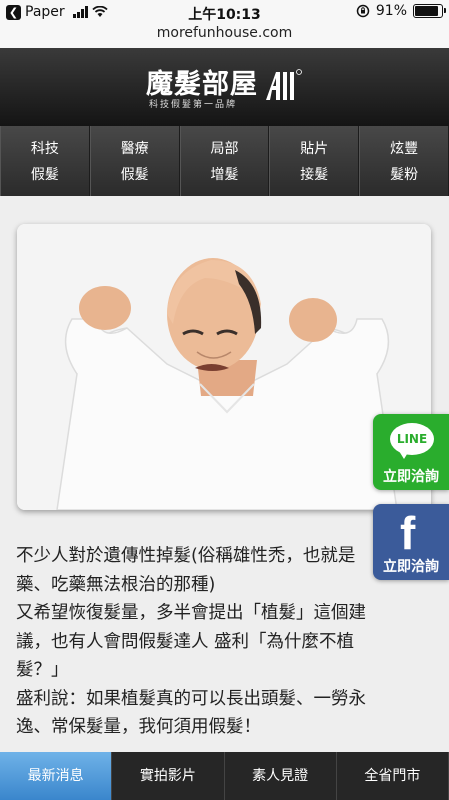 This screenshot has height=800, width=449. I want to click on battery-percent: 91%, so click(391, 11).